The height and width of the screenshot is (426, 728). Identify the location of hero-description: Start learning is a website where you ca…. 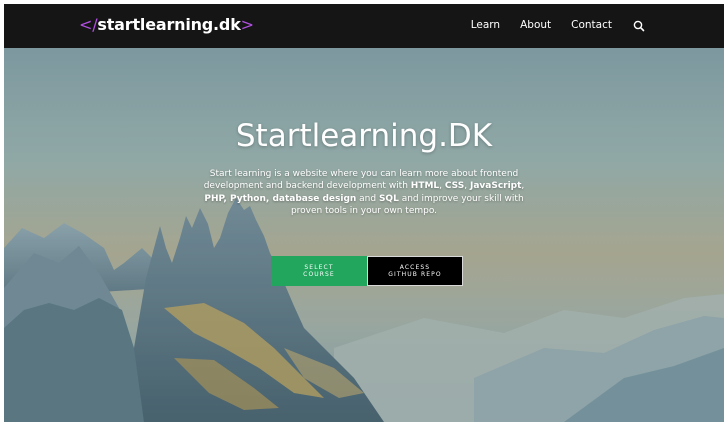
(364, 193).